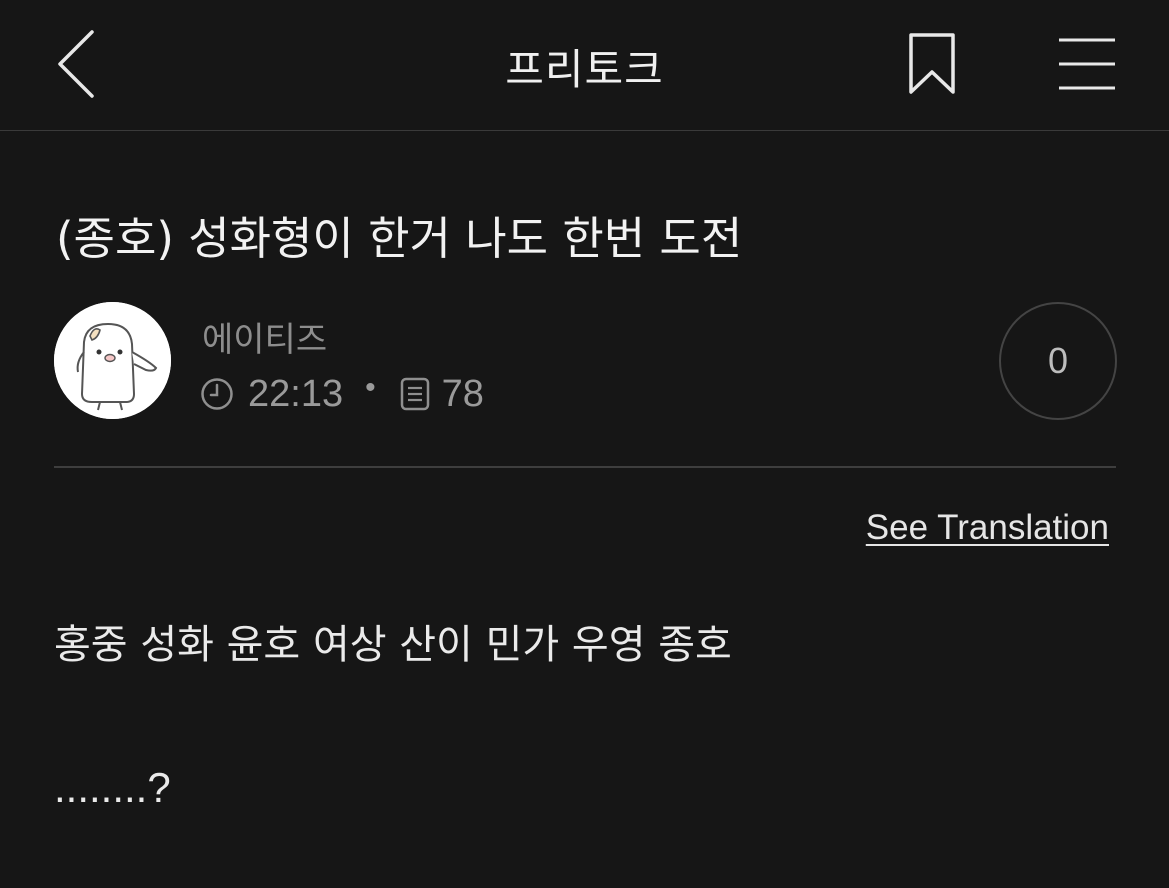 This screenshot has height=888, width=1169. I want to click on document-icon, so click(414, 394).